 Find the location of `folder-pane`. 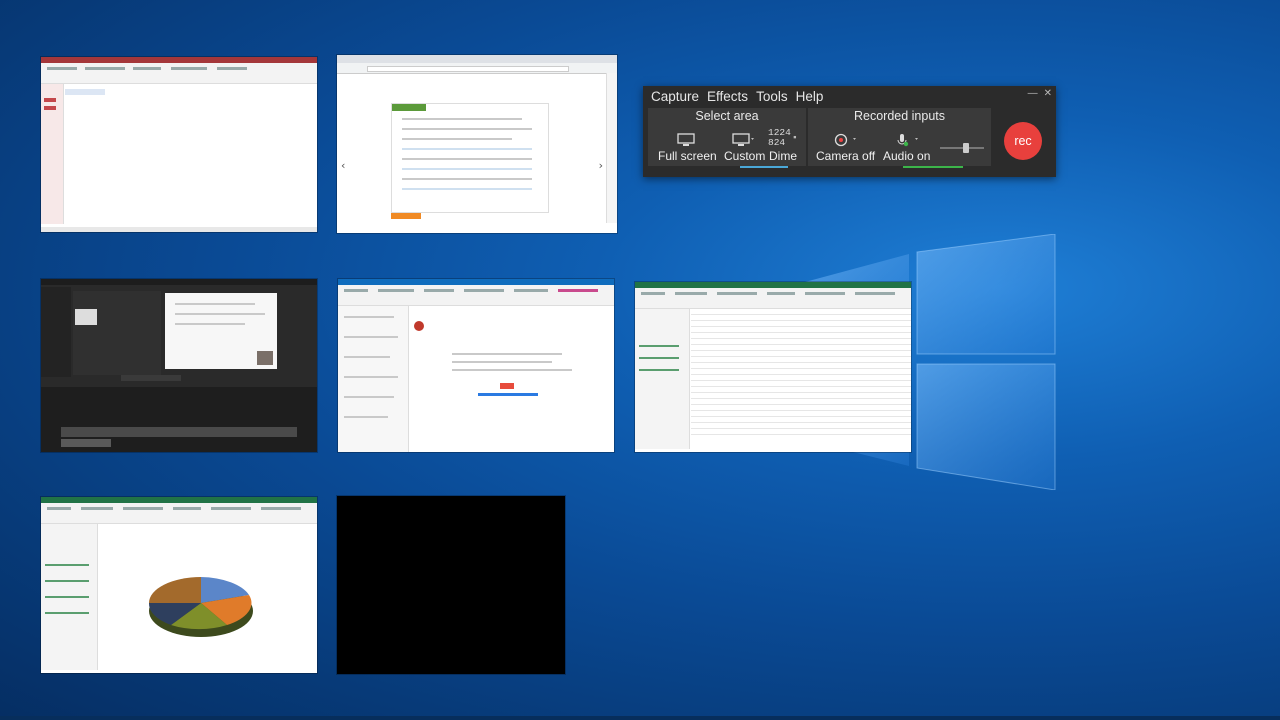

folder-pane is located at coordinates (373, 379).